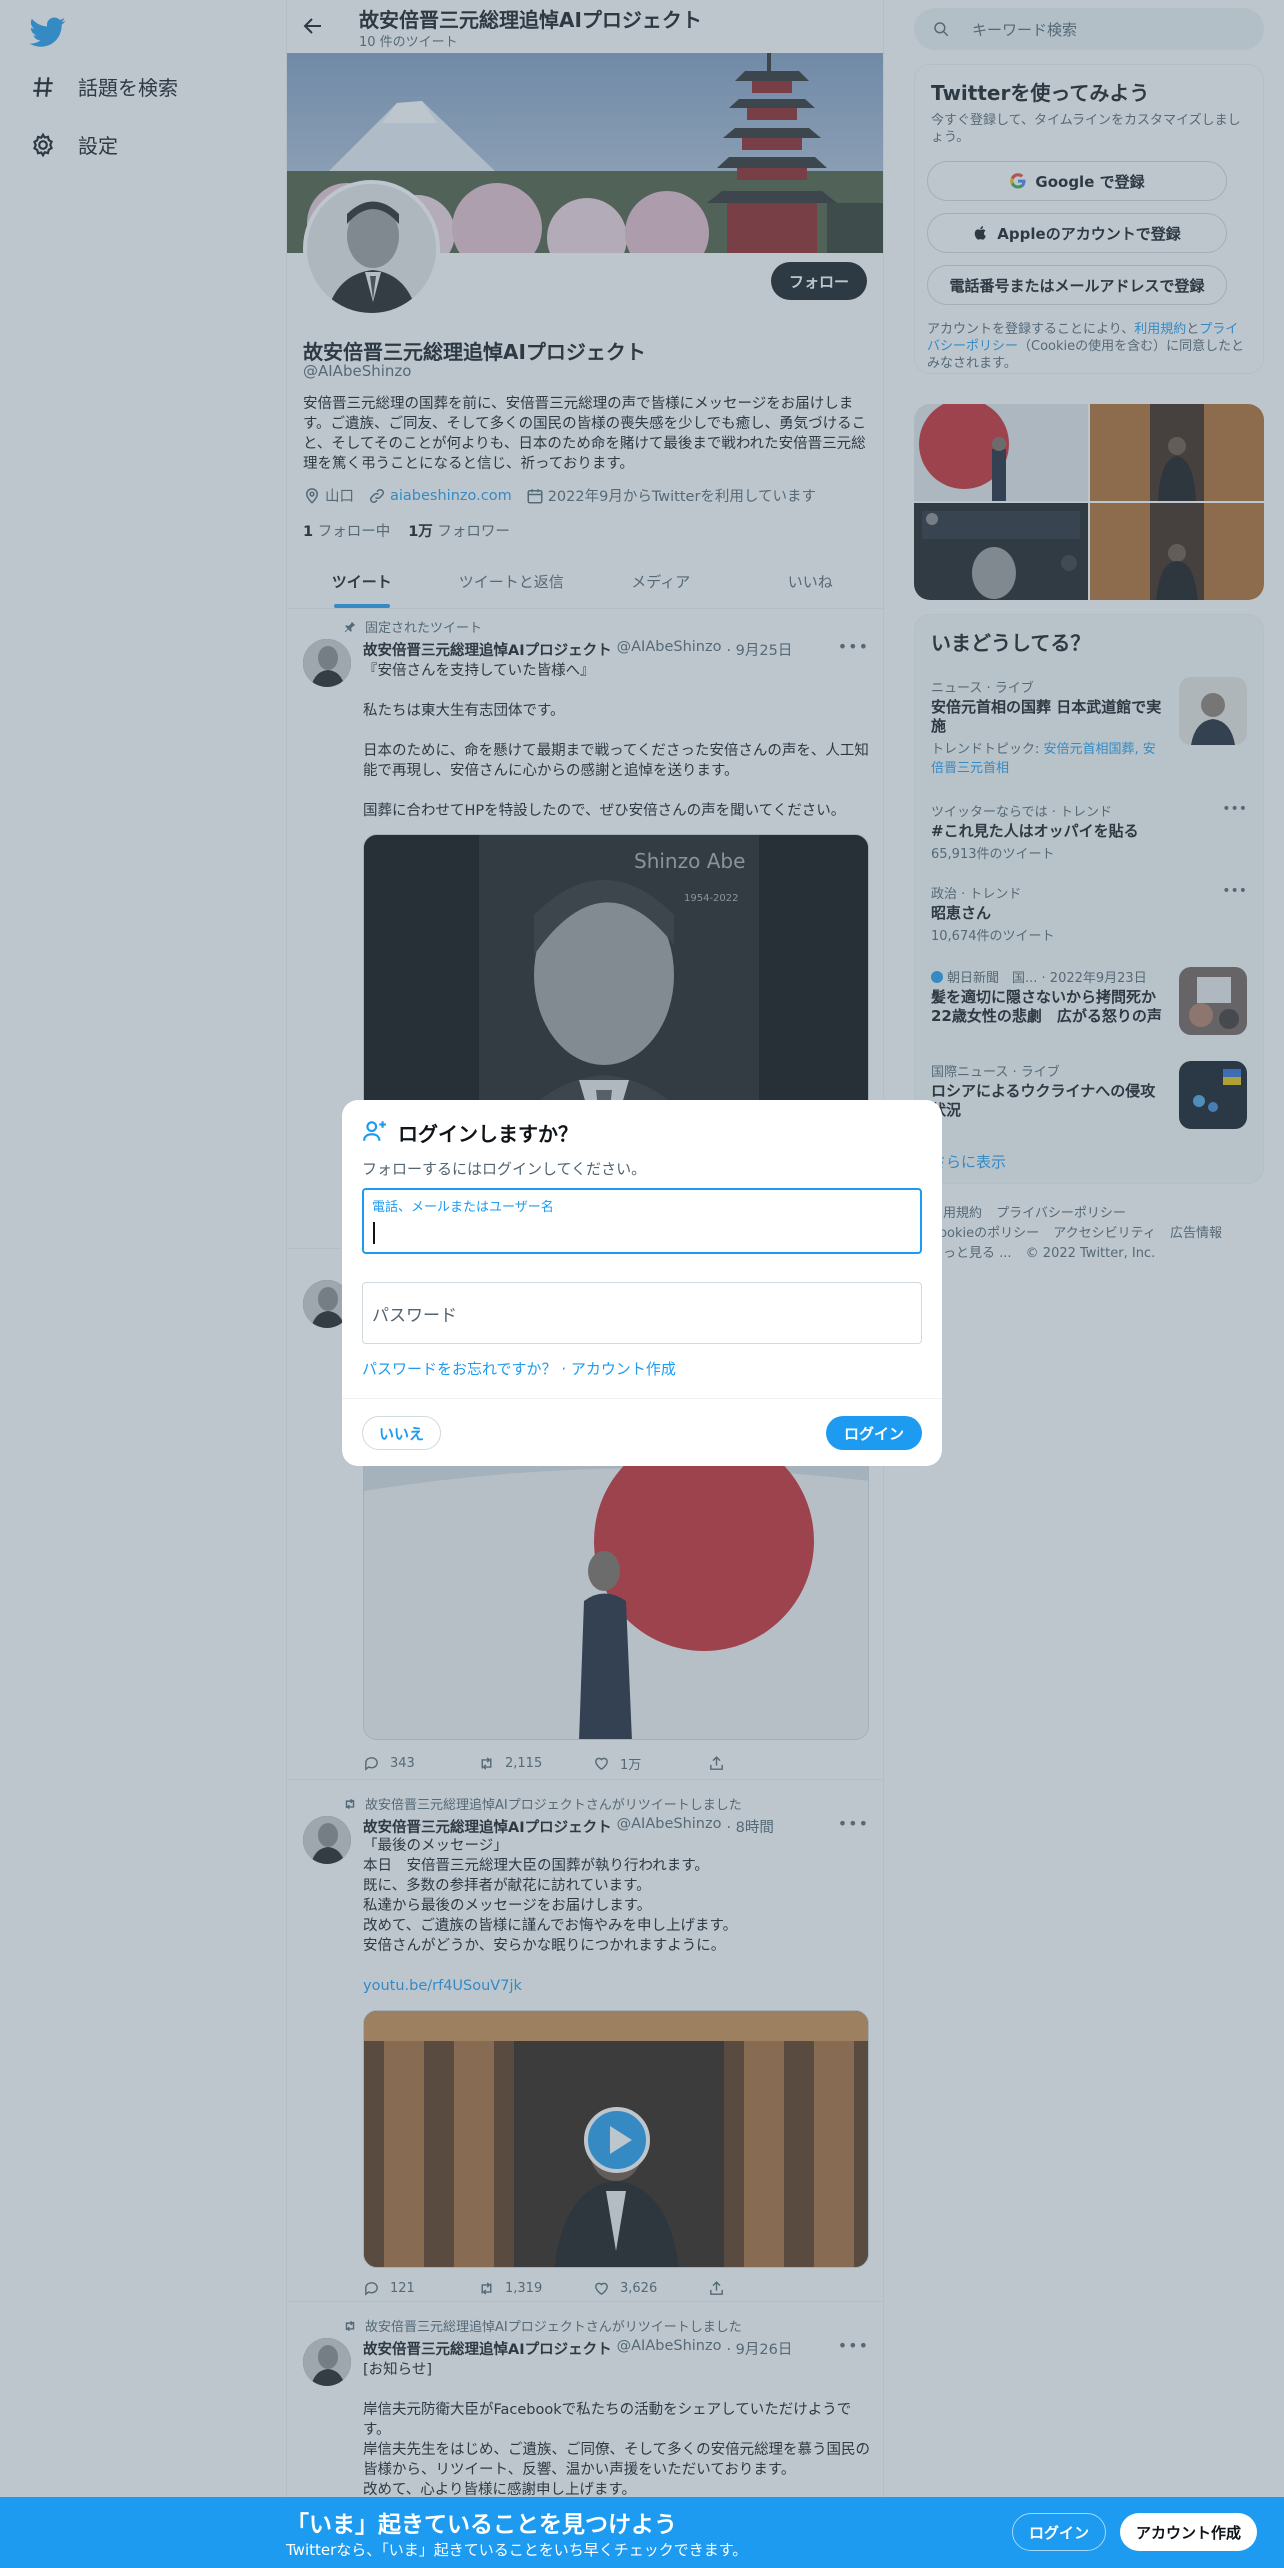  What do you see at coordinates (642, 1221) in the screenshot?
I see `username-field: 電話、メールまたはユーザー名` at bounding box center [642, 1221].